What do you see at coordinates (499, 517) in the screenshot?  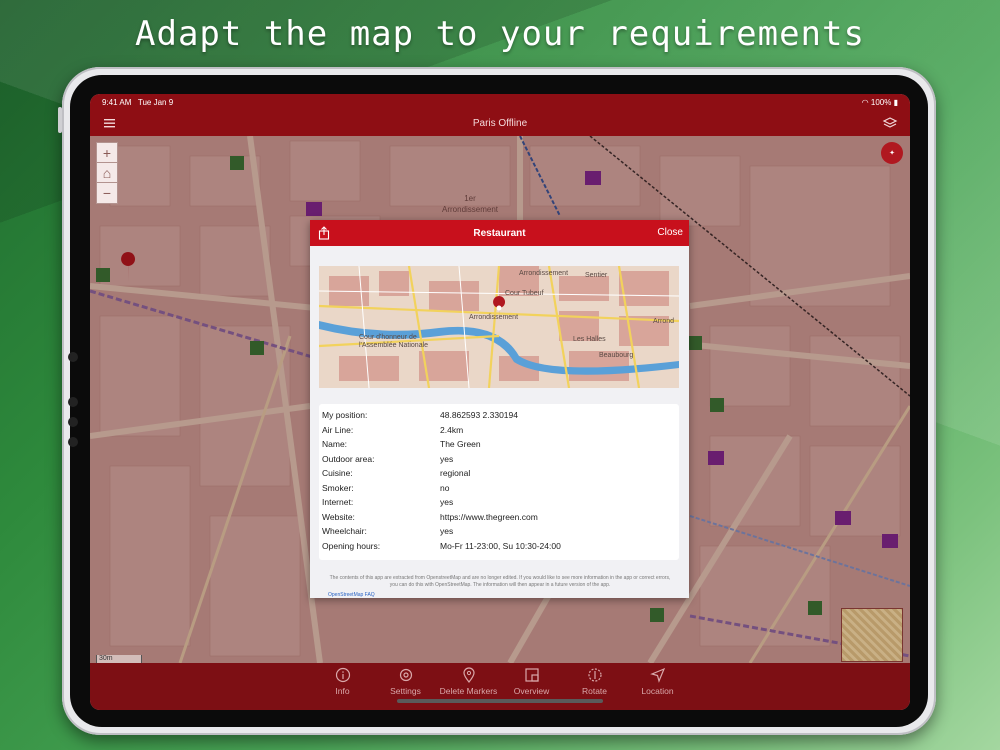 I see `table-row: Website: https://www.thegreen.com` at bounding box center [499, 517].